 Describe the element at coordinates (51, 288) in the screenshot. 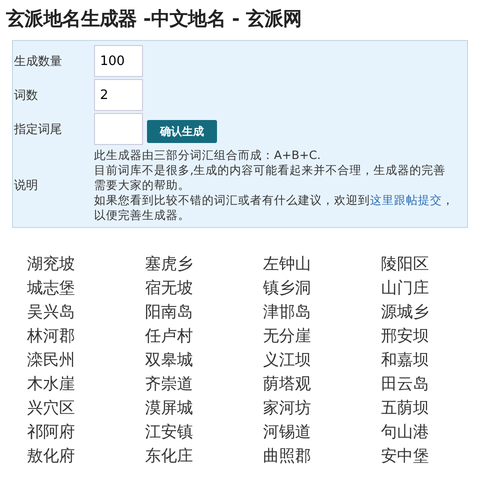

I see `place-name: 城志堡` at that location.